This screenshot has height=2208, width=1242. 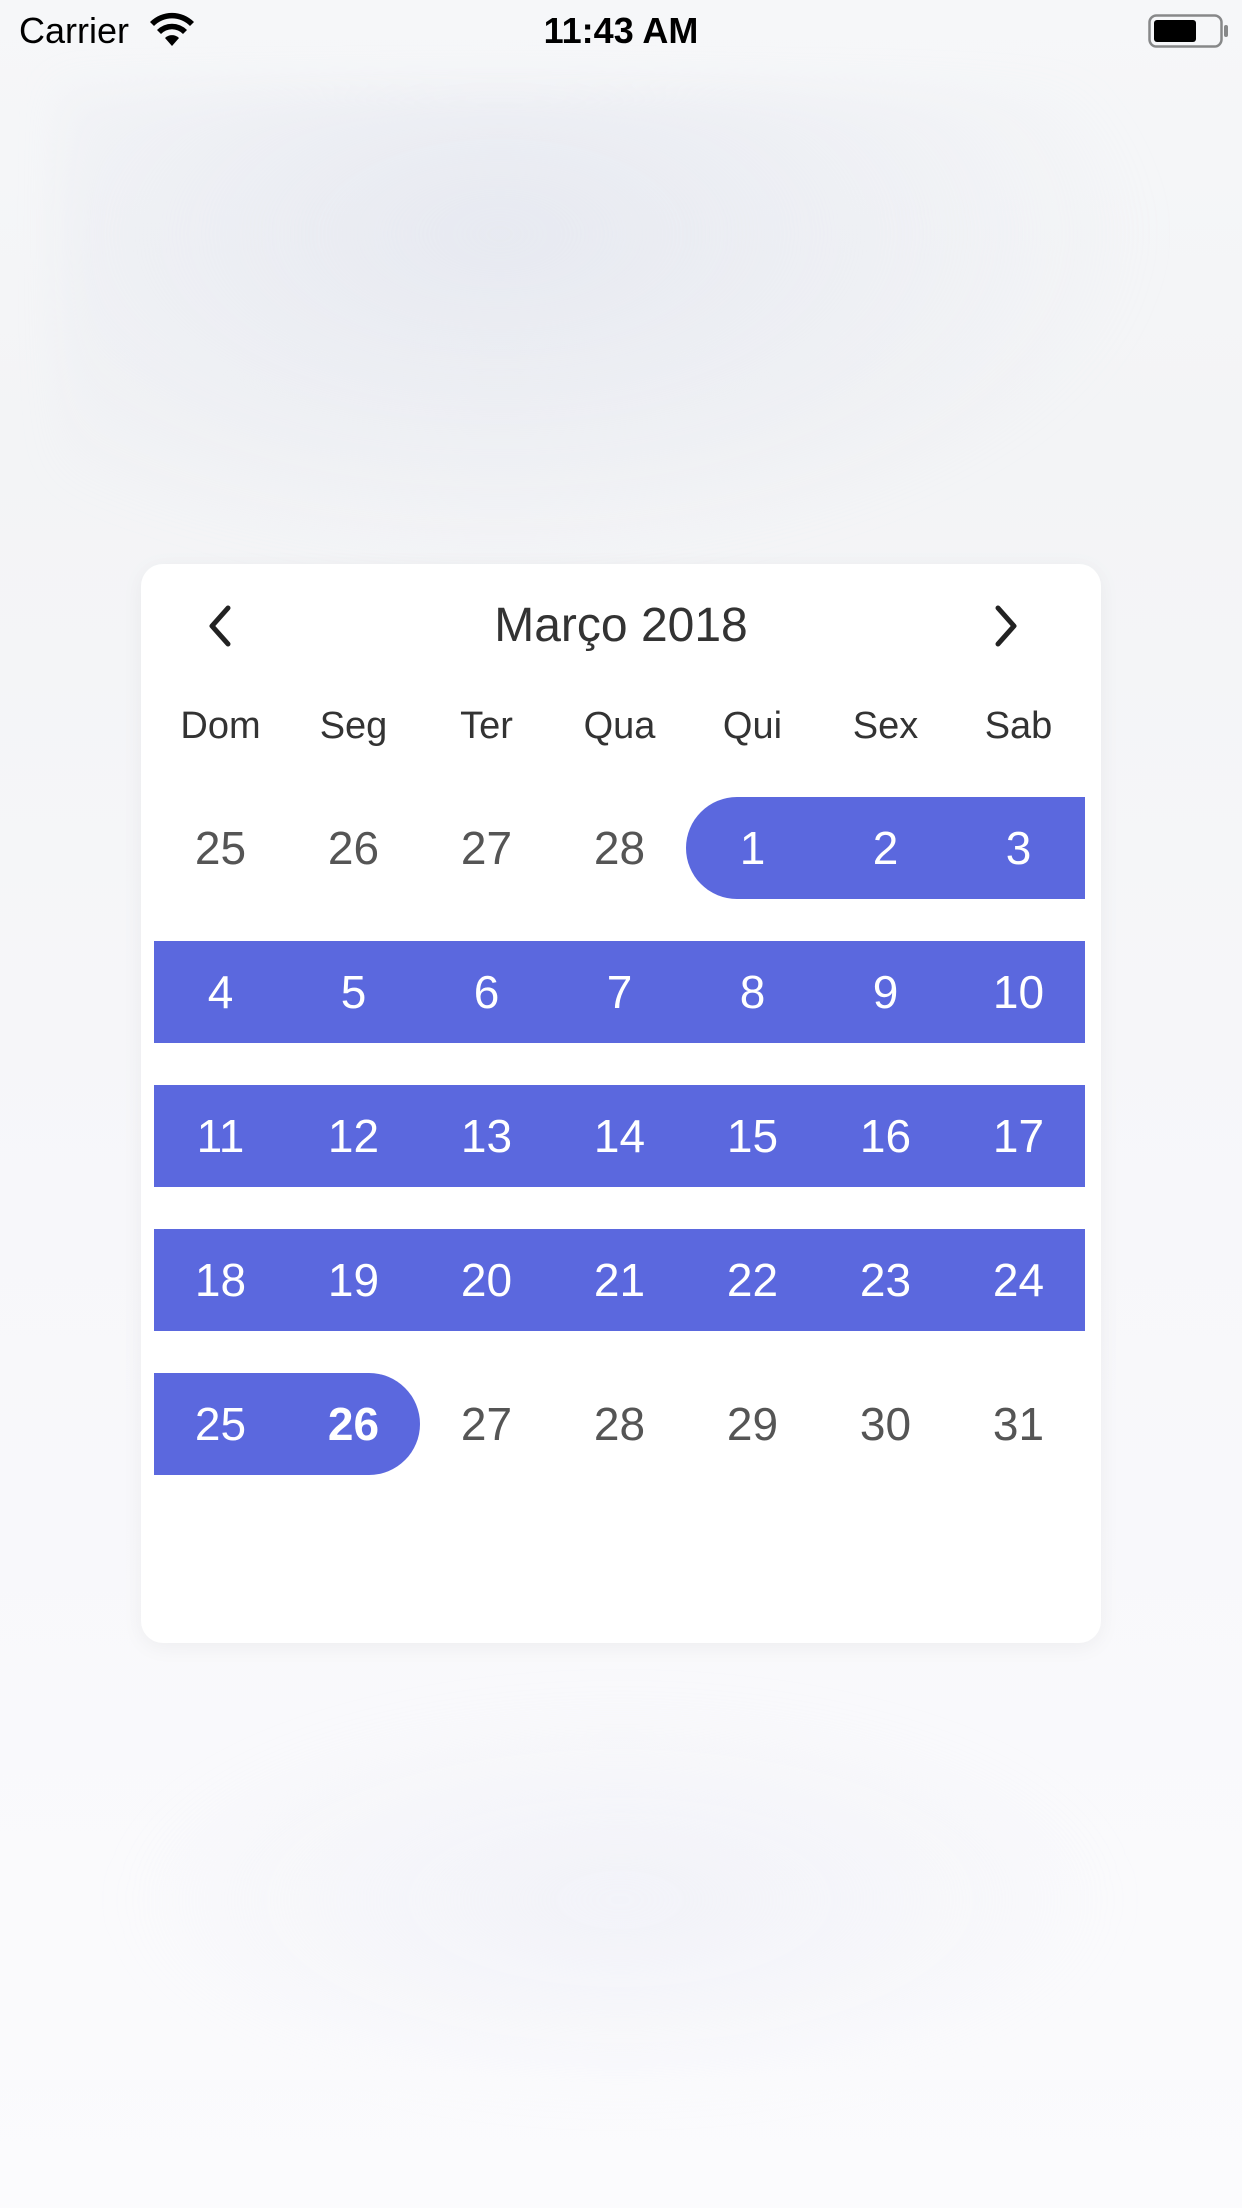 I want to click on weekday-label: Qua, so click(x=619, y=726).